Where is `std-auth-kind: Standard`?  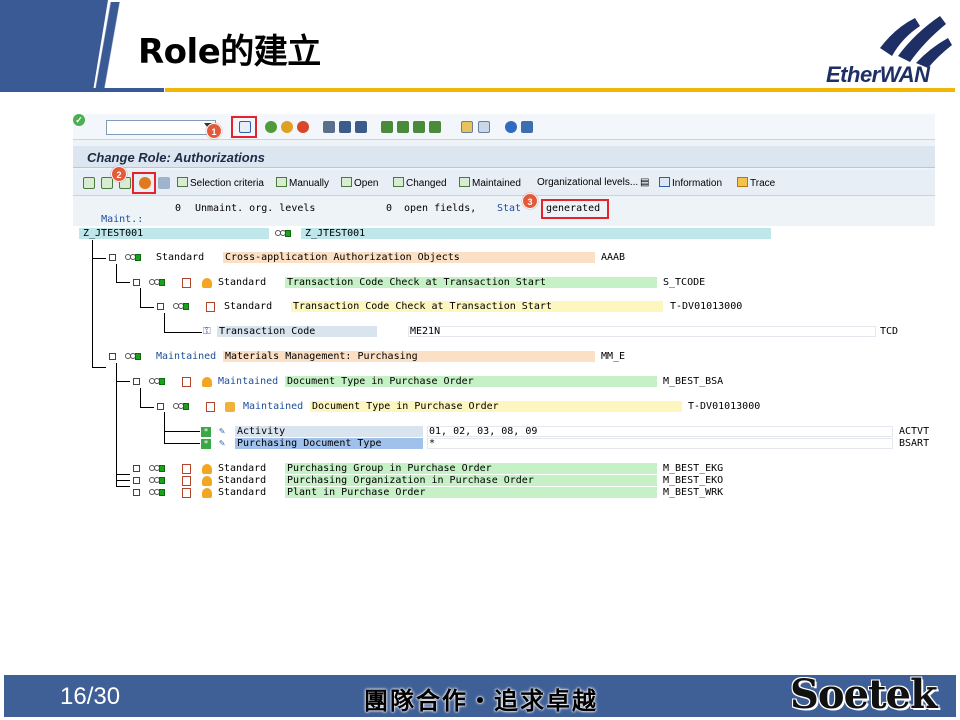 std-auth-kind: Standard is located at coordinates (248, 306).